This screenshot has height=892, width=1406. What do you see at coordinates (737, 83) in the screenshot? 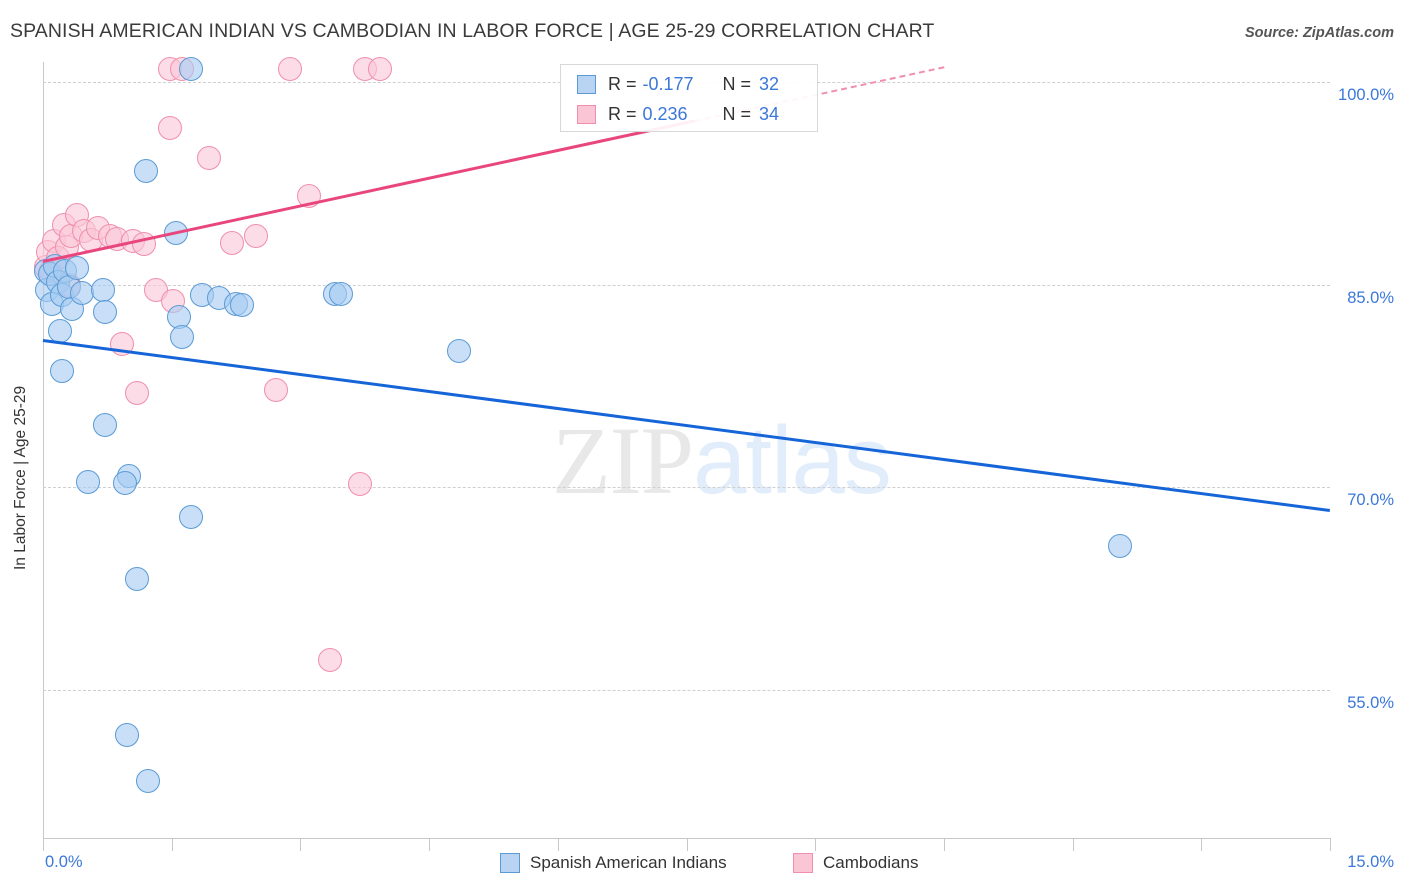
I see `blue-n-label: N =` at bounding box center [737, 83].